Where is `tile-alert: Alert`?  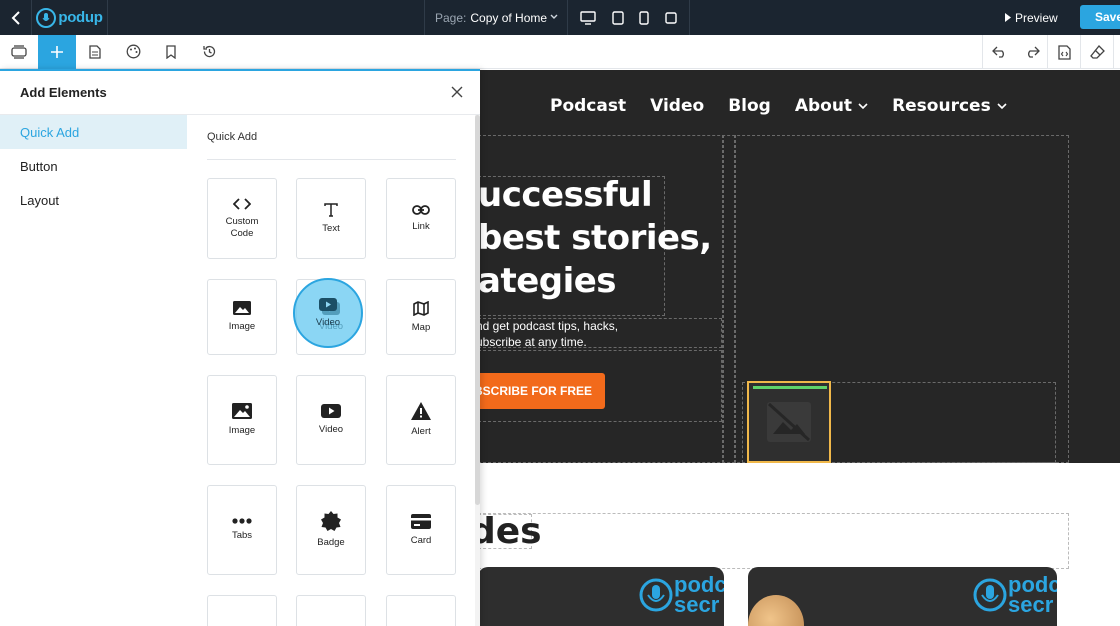
tile-alert: Alert is located at coordinates (421, 420).